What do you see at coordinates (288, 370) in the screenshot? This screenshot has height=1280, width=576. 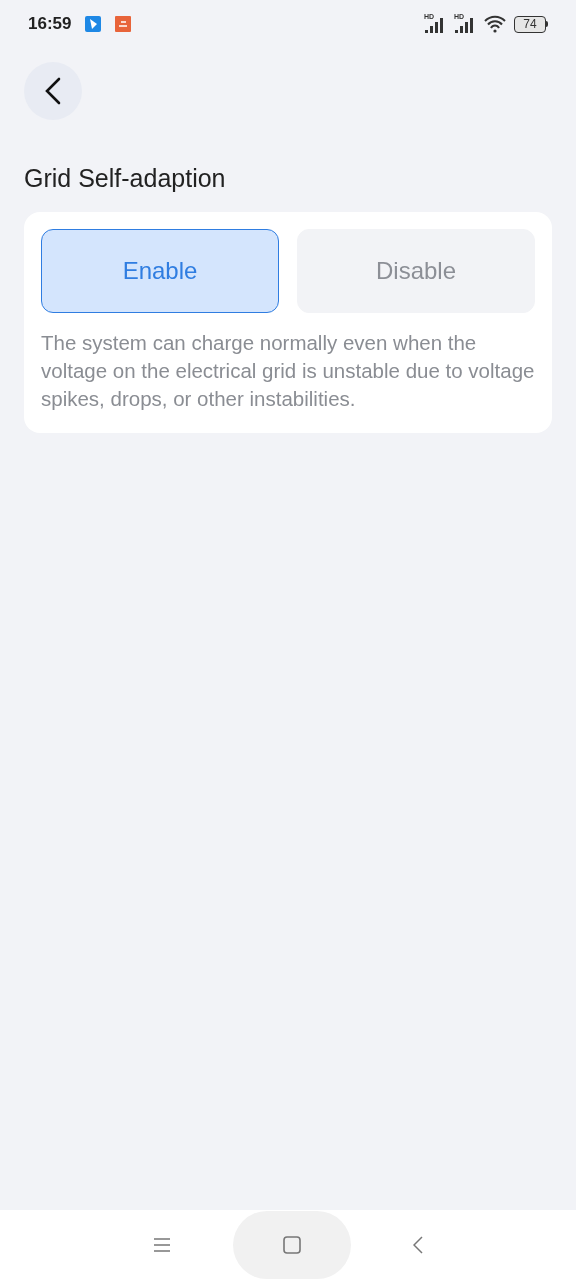 I see `description-text: The system can charge normally even when the voltage on the electrical grid is unstable due to voltage spikes, drops, or other instabilities.` at bounding box center [288, 370].